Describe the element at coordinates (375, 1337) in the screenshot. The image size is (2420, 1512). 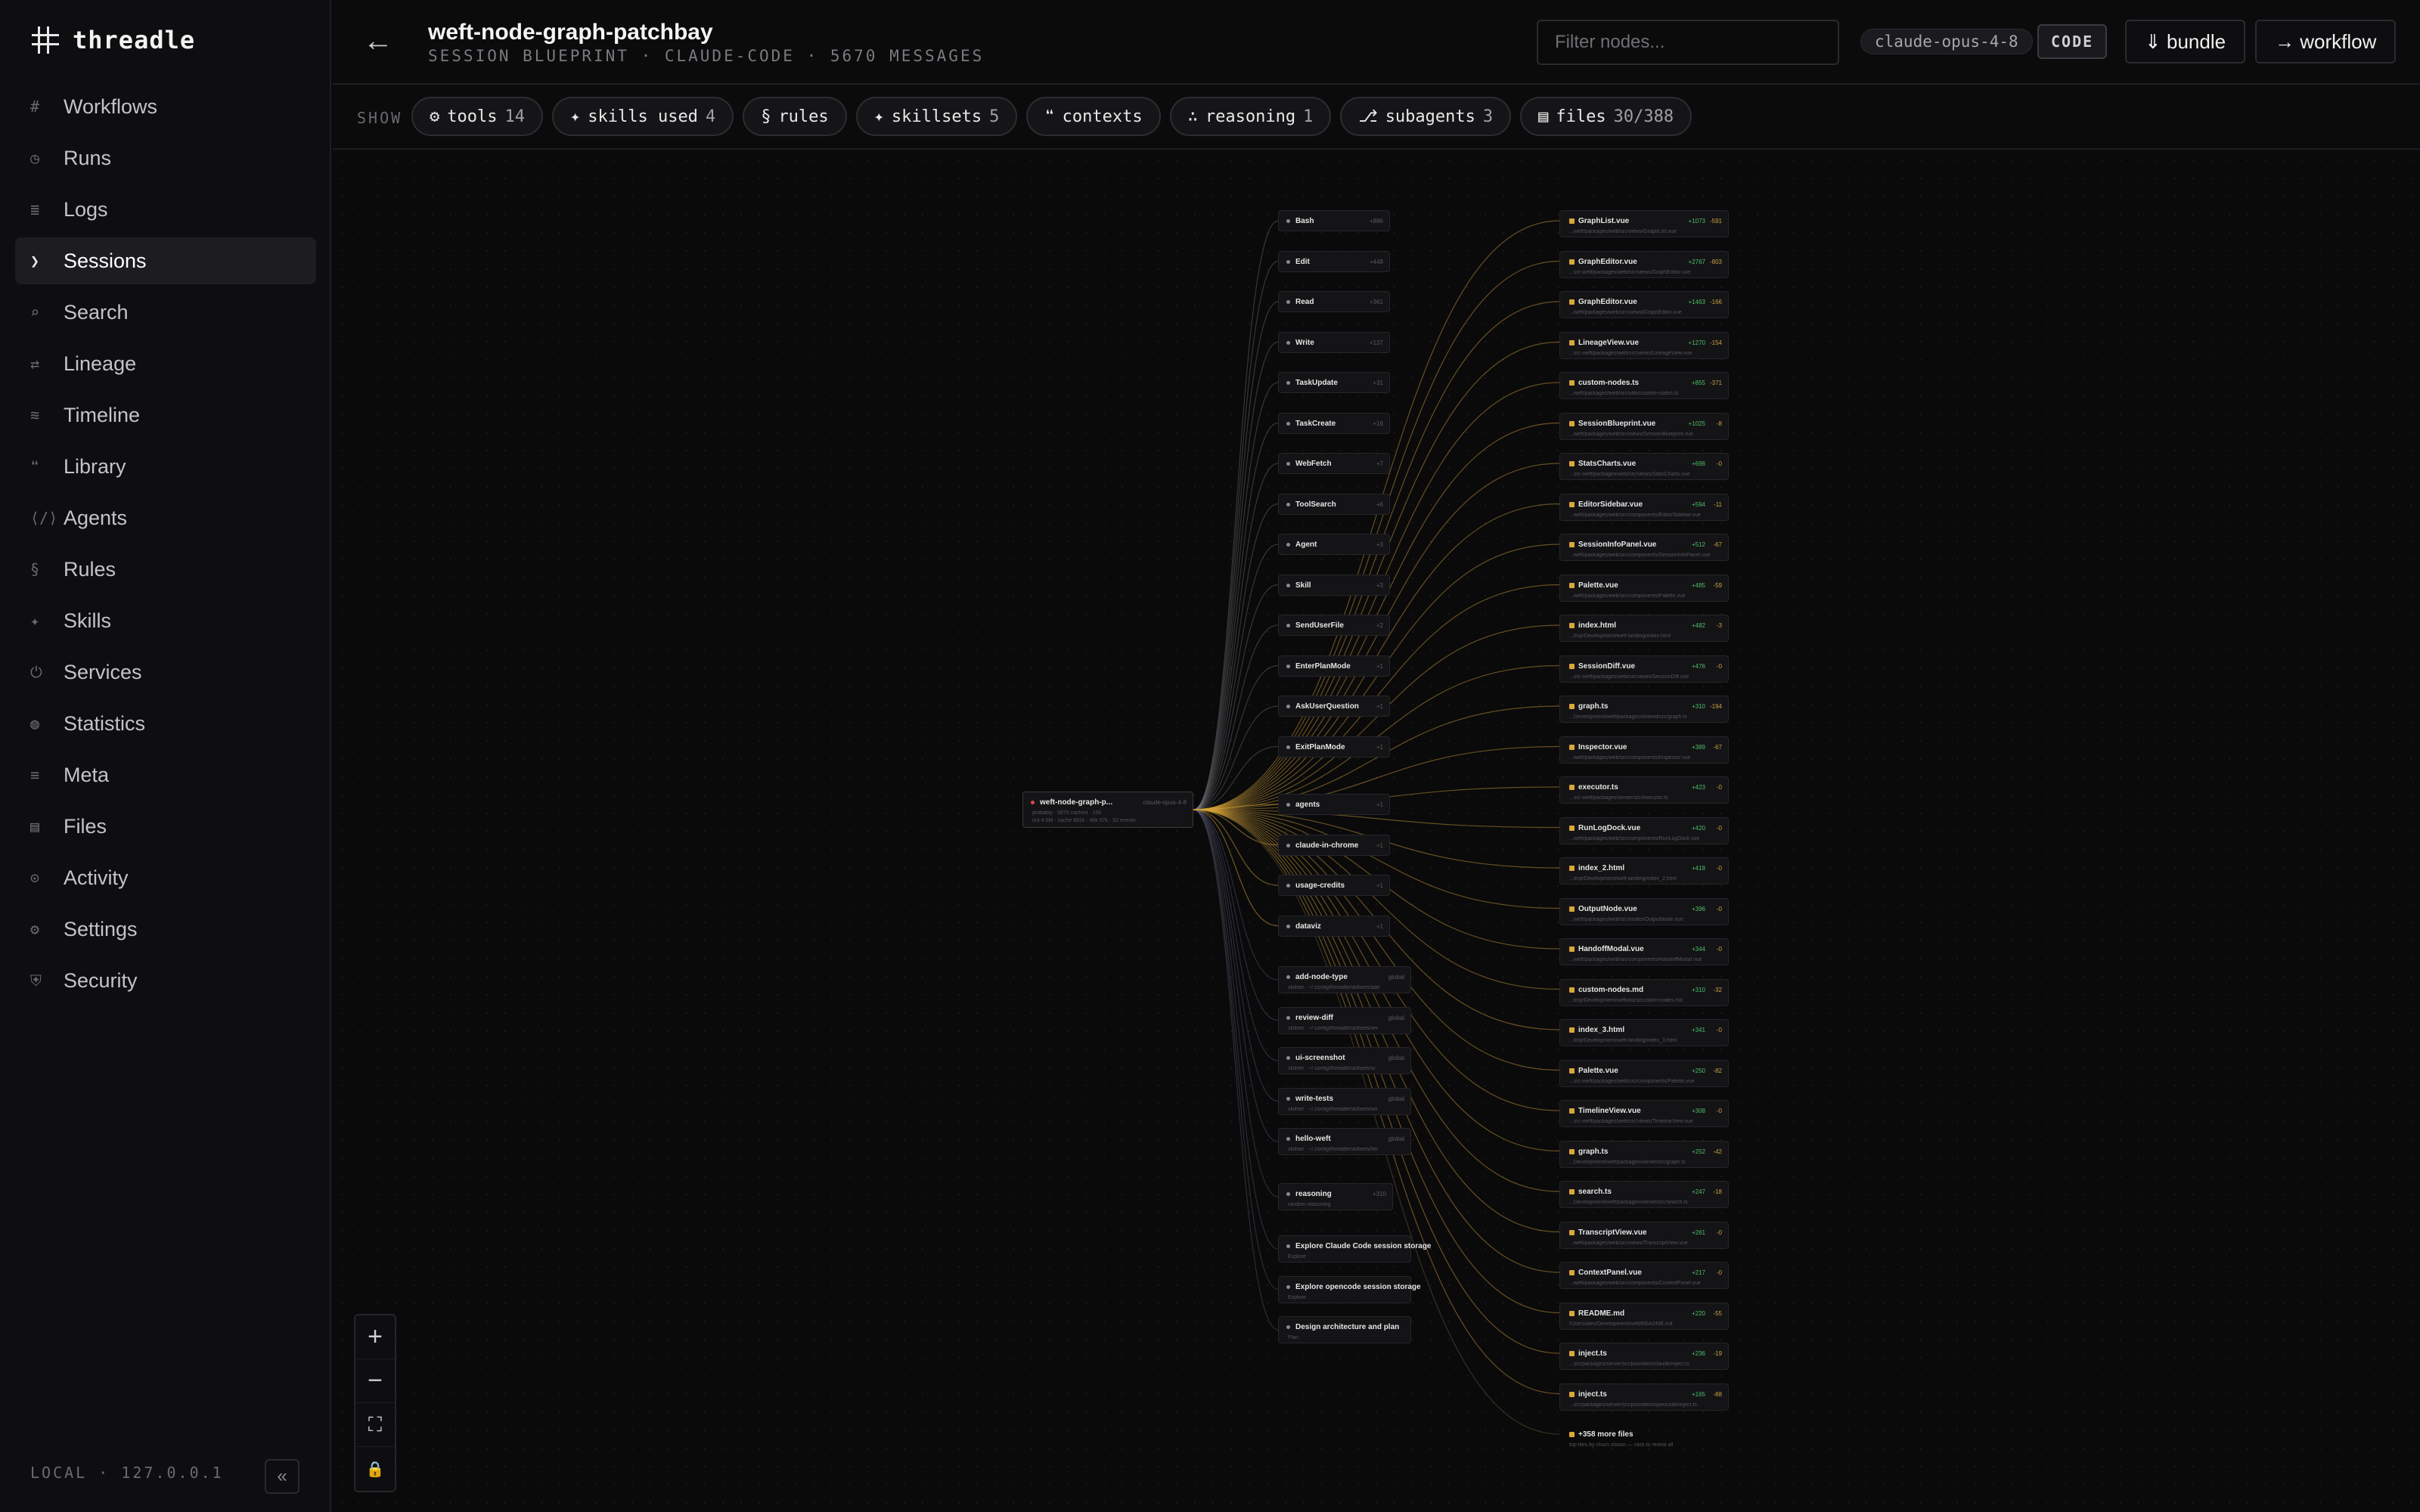
I see `zoom-in-button: +` at that location.